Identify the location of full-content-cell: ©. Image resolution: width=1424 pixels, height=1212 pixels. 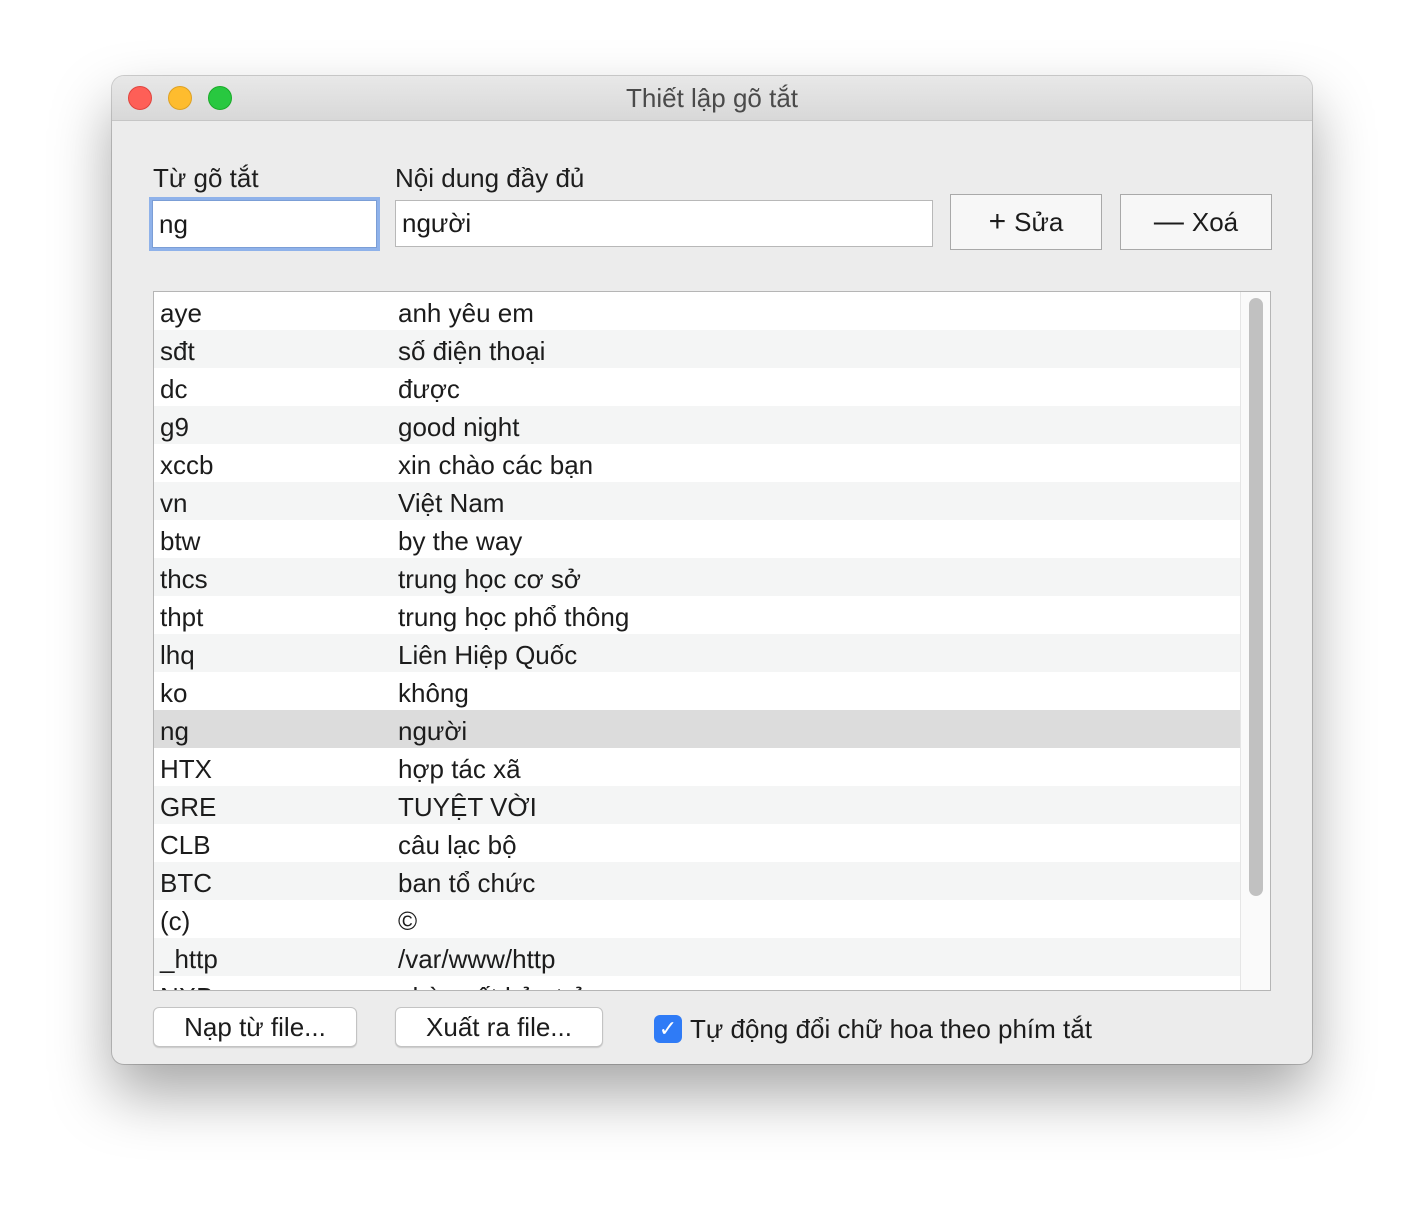
(408, 921).